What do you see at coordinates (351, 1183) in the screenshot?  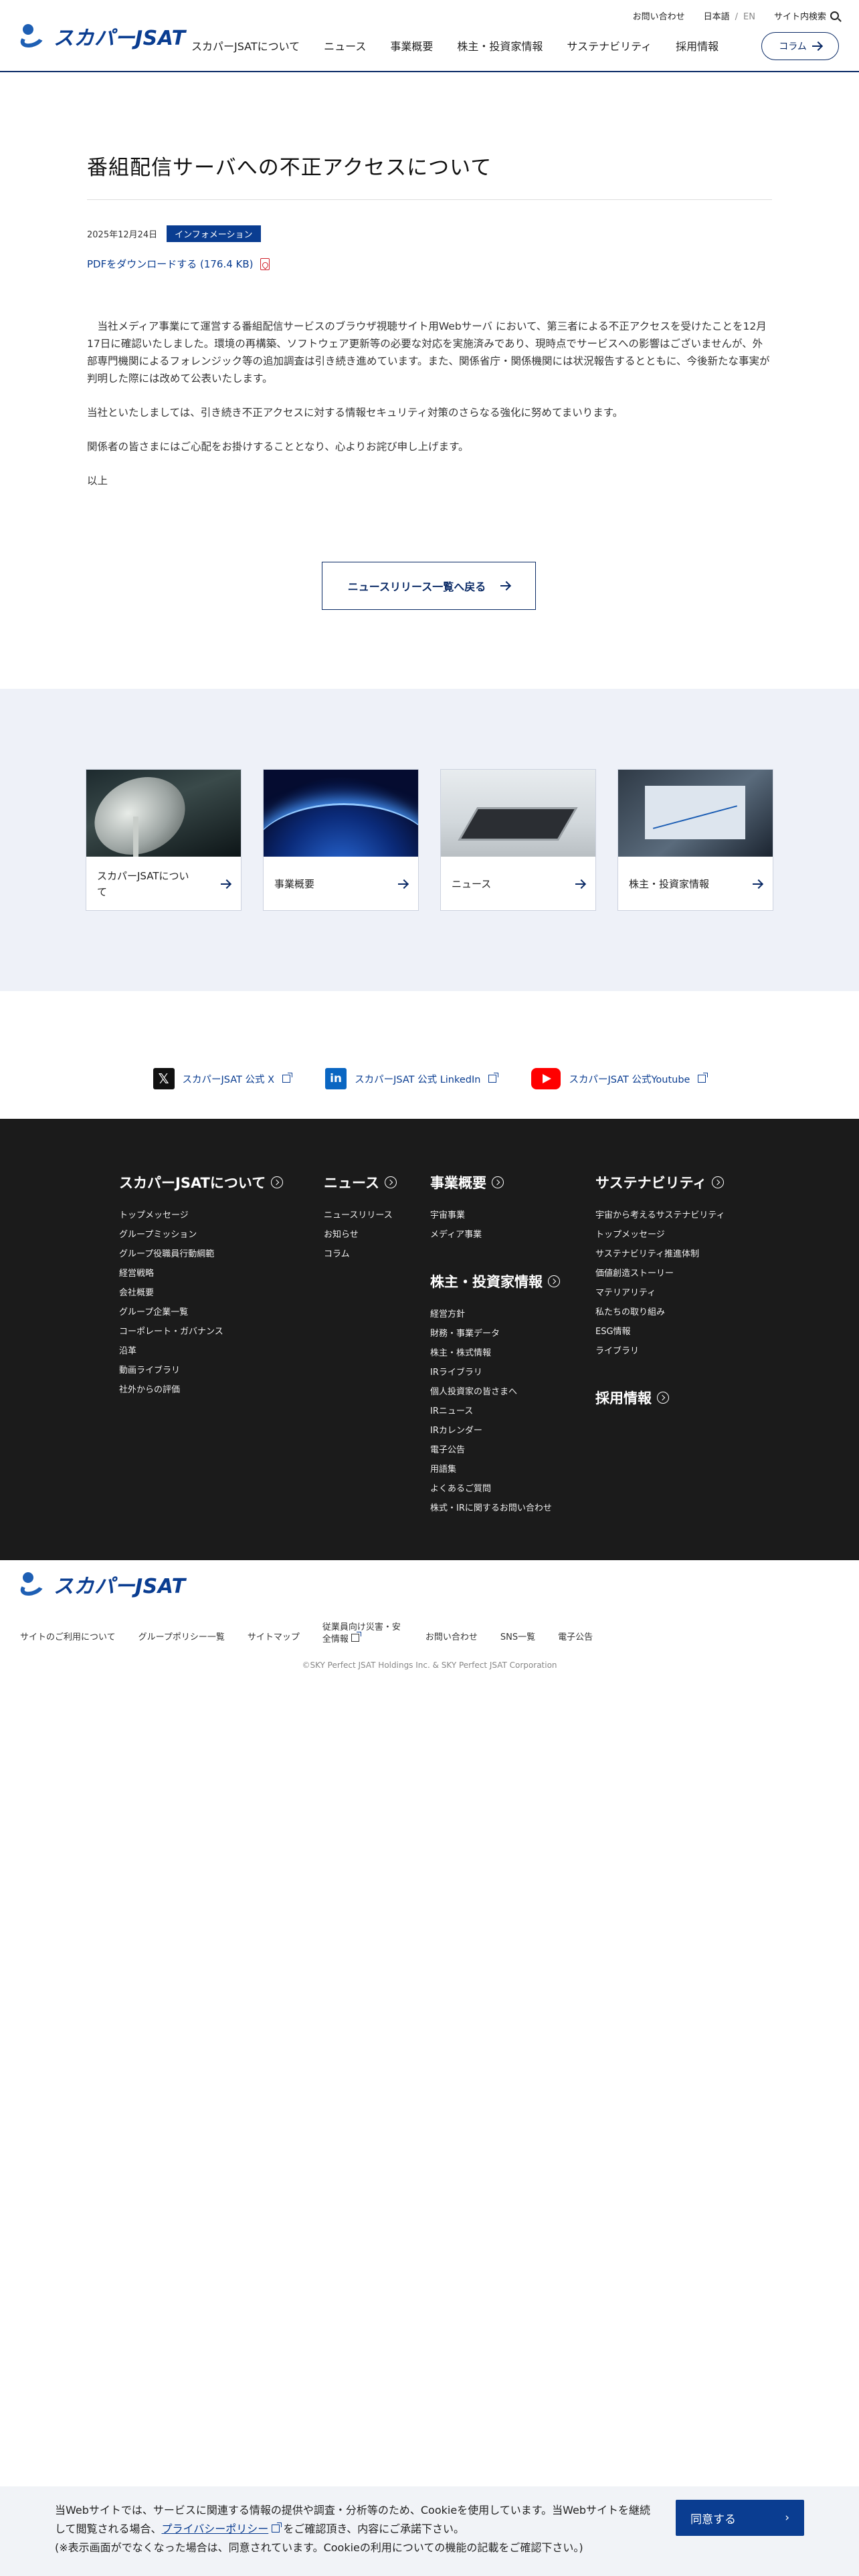 I see `footer-heading-label: ニュース` at bounding box center [351, 1183].